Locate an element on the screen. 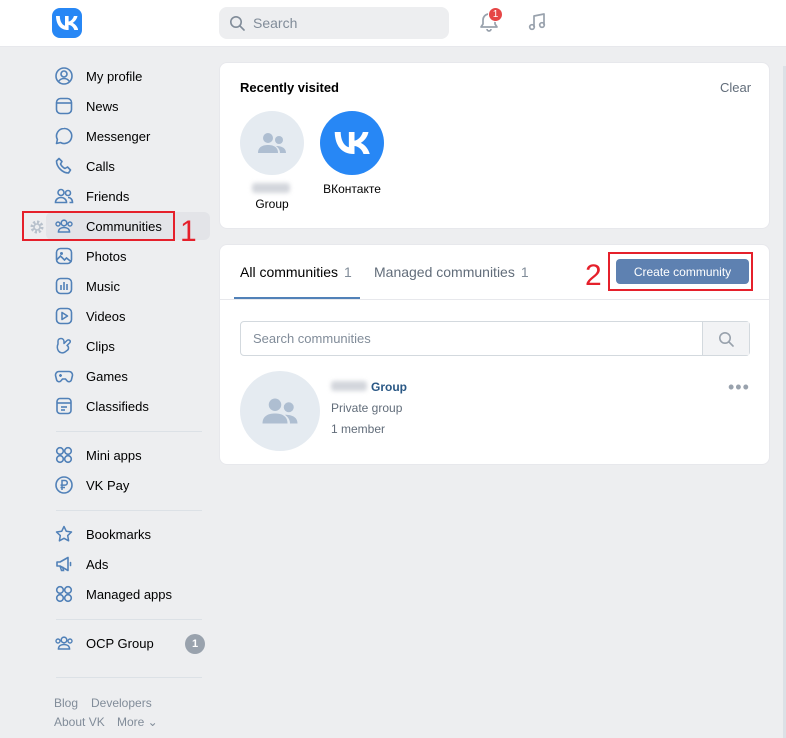 This screenshot has height=738, width=786. sidebar-item-messenger: Messenger is located at coordinates (128, 136).